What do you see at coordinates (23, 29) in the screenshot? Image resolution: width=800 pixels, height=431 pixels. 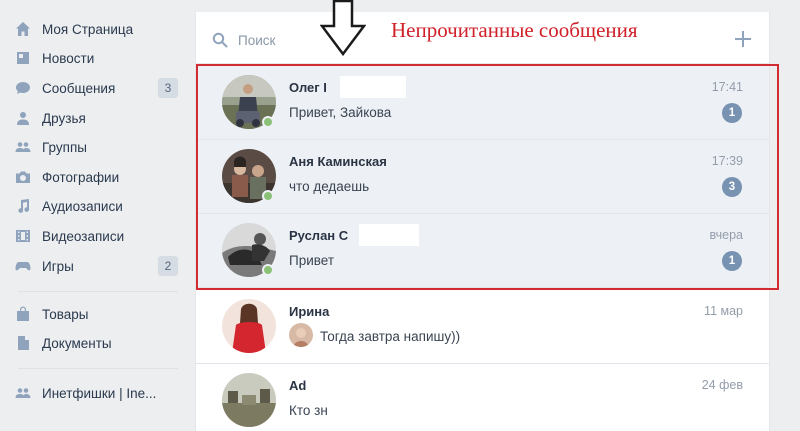 I see `home-icon` at bounding box center [23, 29].